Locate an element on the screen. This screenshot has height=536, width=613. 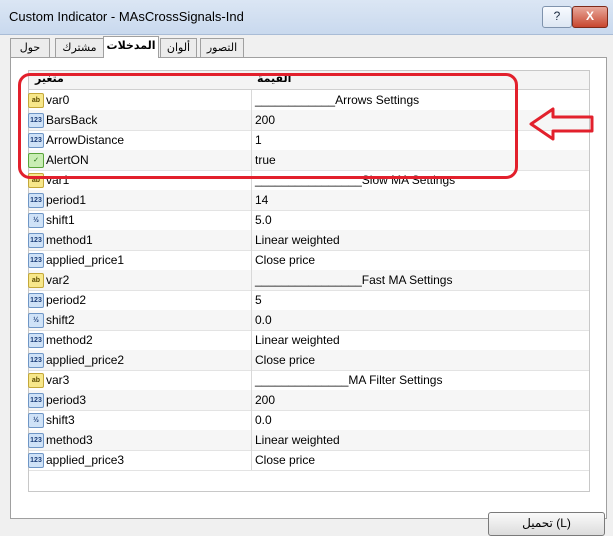
variable-value: true is located at coordinates (265, 160).